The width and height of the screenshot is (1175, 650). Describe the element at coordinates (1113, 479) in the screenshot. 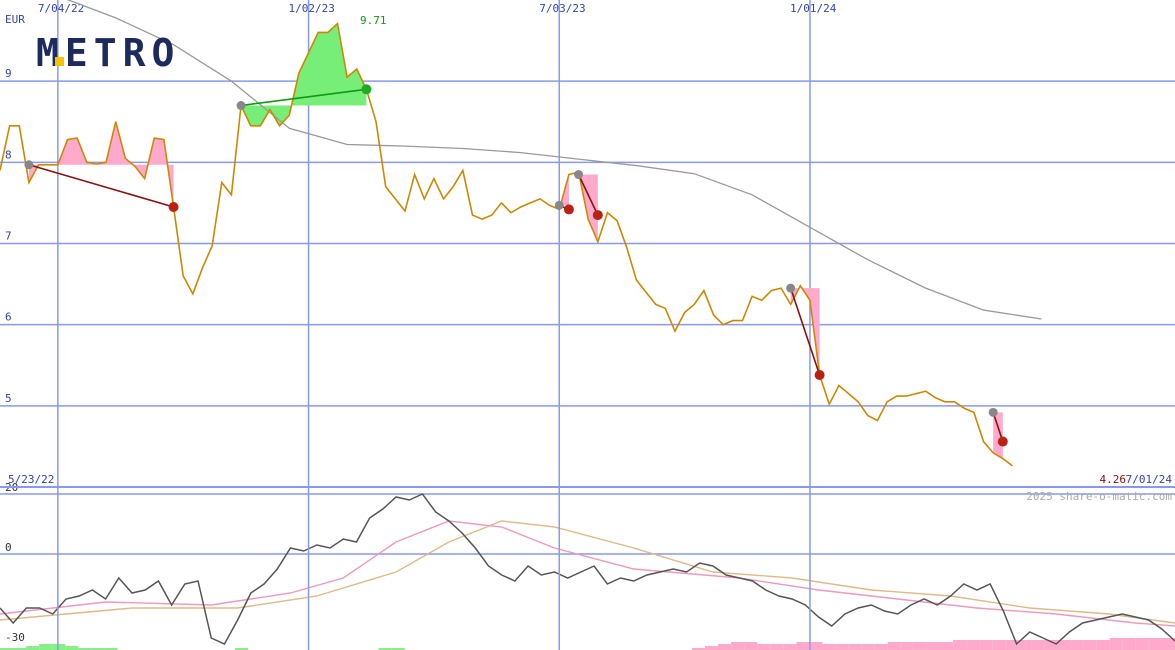

I see `last-value-label: 4.26` at that location.